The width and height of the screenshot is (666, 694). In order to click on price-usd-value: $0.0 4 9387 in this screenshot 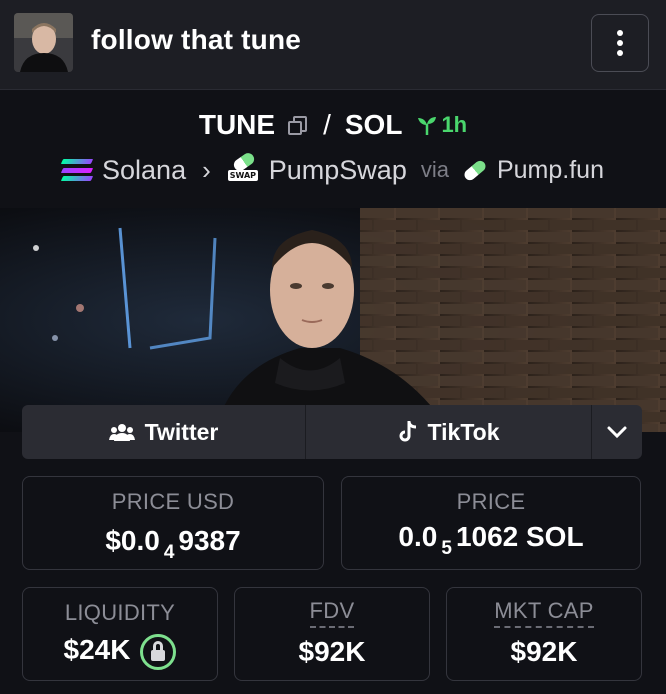, I will do `click(173, 544)`.